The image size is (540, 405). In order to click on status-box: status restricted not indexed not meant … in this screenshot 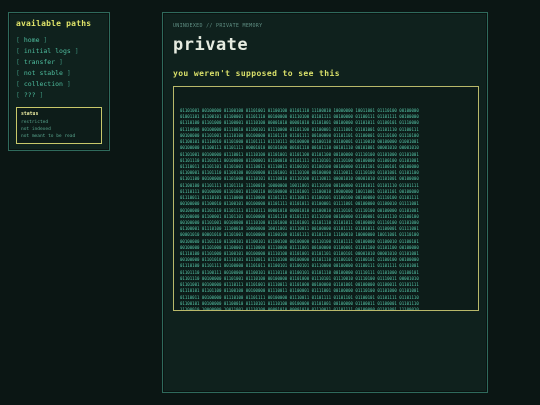, I will do `click(59, 125)`.